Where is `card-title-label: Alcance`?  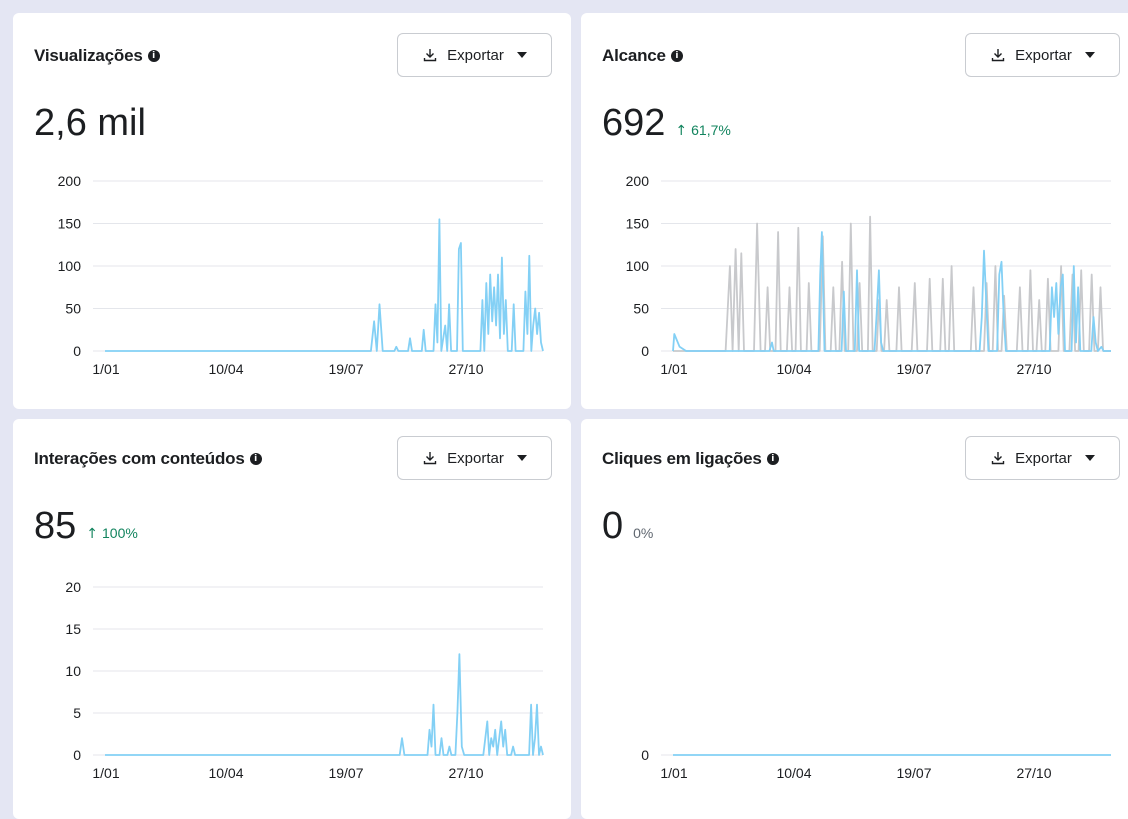
card-title-label: Alcance is located at coordinates (634, 55).